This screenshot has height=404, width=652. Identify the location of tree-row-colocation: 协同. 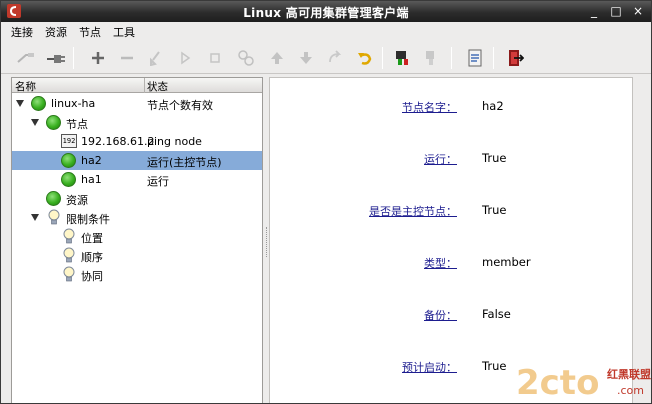
(137, 274).